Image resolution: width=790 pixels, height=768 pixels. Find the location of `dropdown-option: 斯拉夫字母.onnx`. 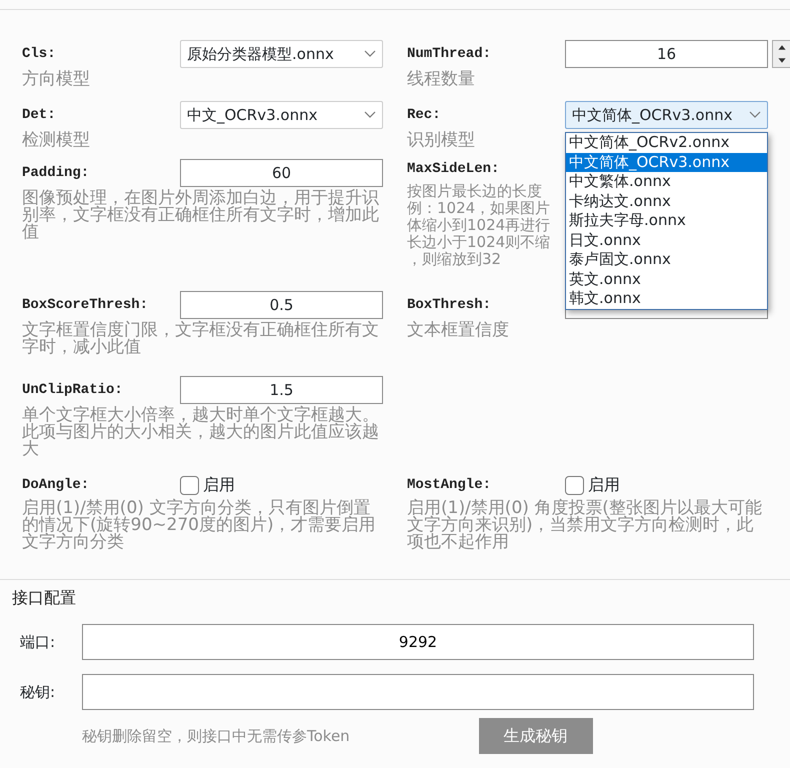

dropdown-option: 斯拉夫字母.onnx is located at coordinates (666, 220).